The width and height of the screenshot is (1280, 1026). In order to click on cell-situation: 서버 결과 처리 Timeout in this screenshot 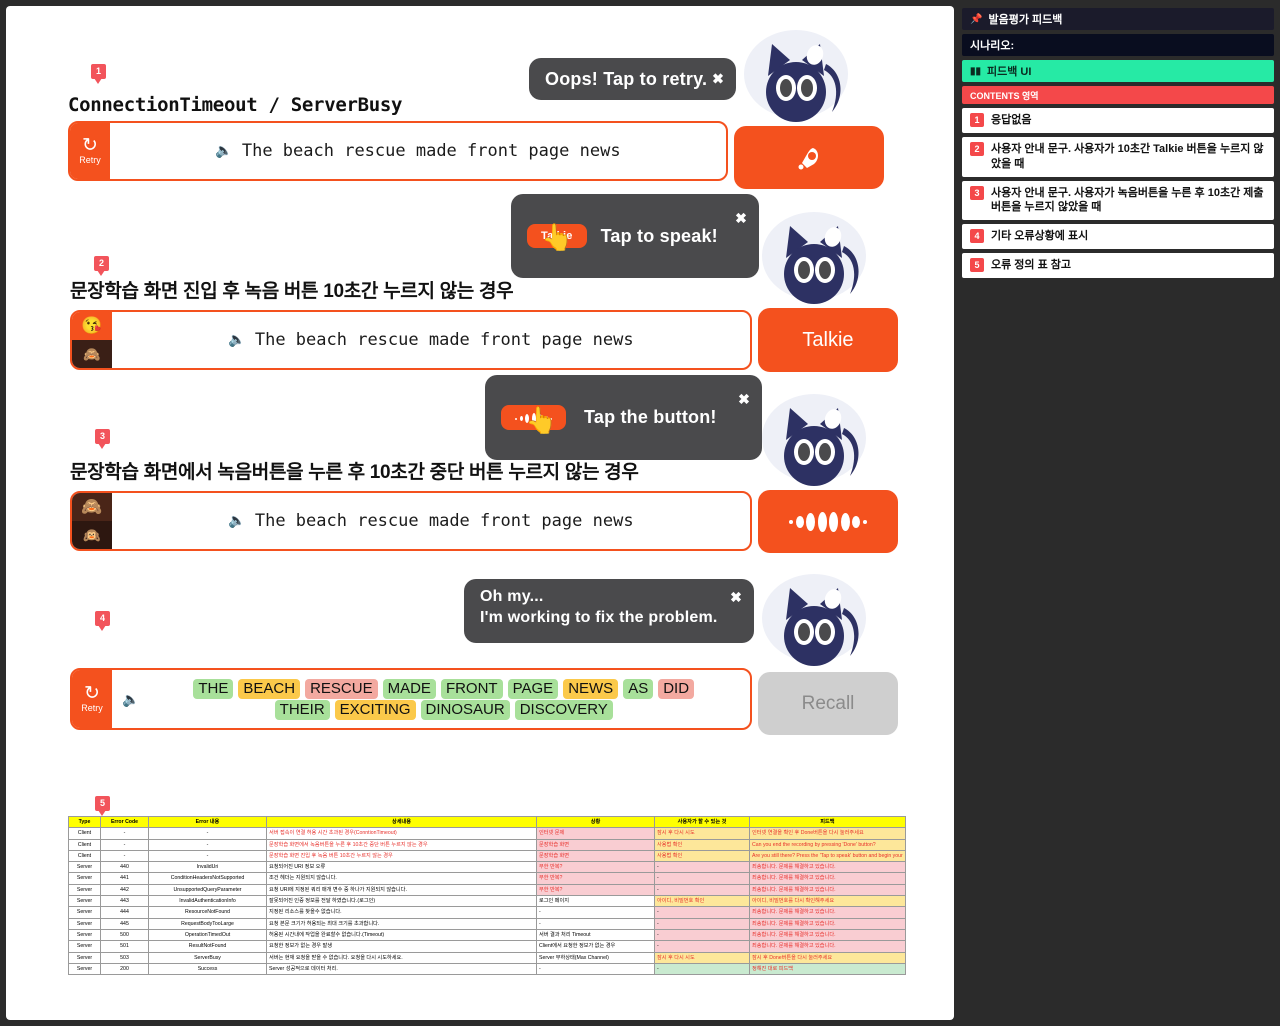, I will do `click(595, 935)`.